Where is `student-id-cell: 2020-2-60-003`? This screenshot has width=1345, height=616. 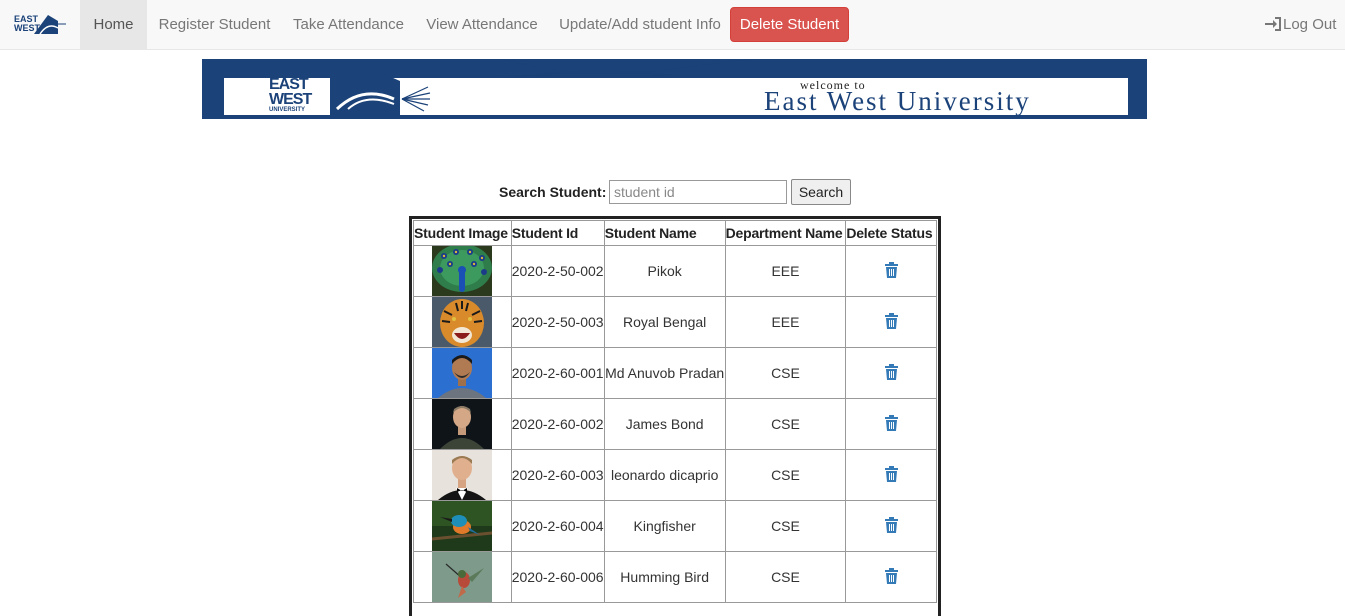
student-id-cell: 2020-2-60-003 is located at coordinates (557, 475).